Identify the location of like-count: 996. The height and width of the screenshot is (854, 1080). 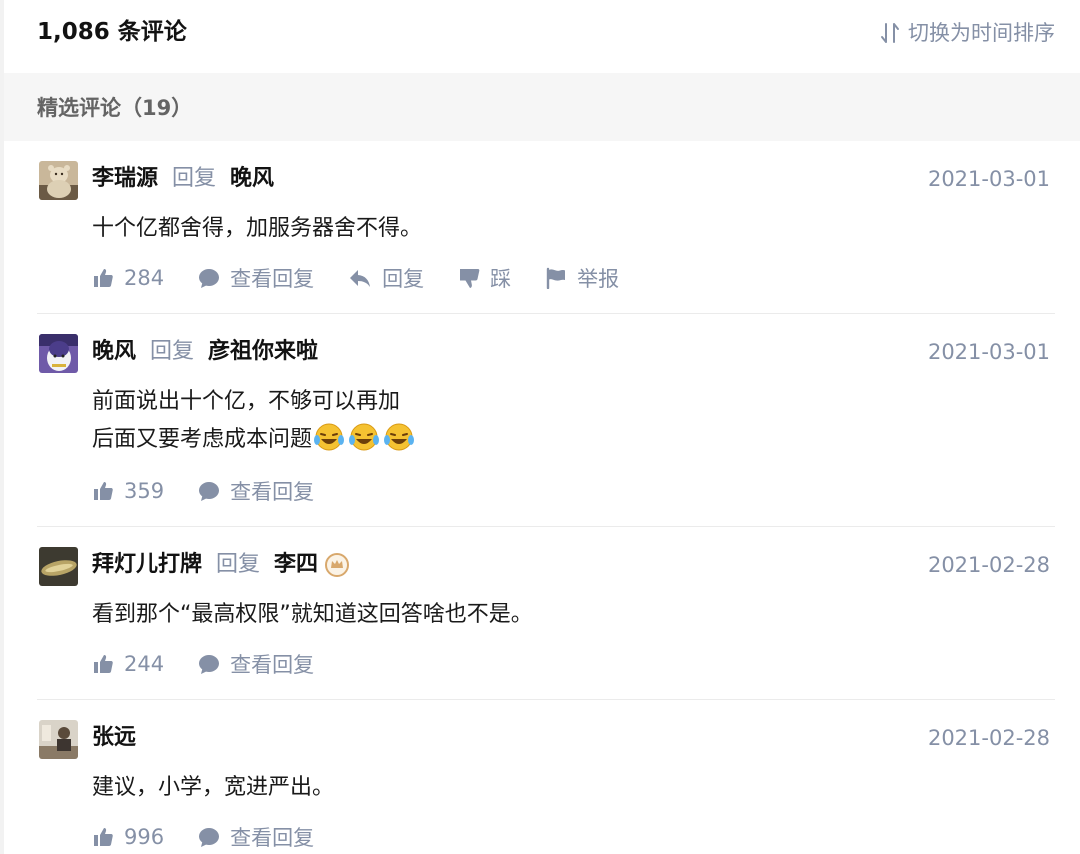
(144, 837).